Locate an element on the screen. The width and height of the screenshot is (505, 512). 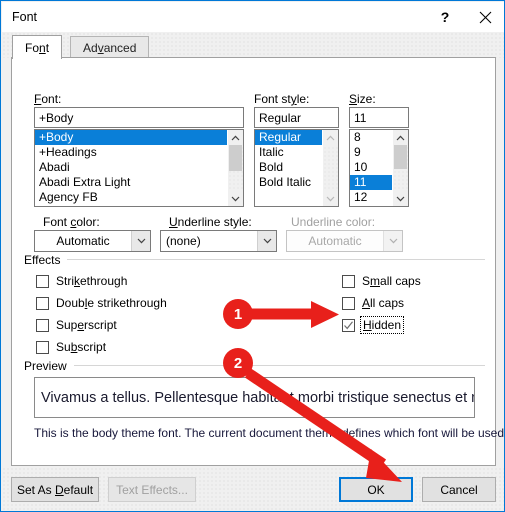
set-as-default-label: Set As Default is located at coordinates (55, 489).